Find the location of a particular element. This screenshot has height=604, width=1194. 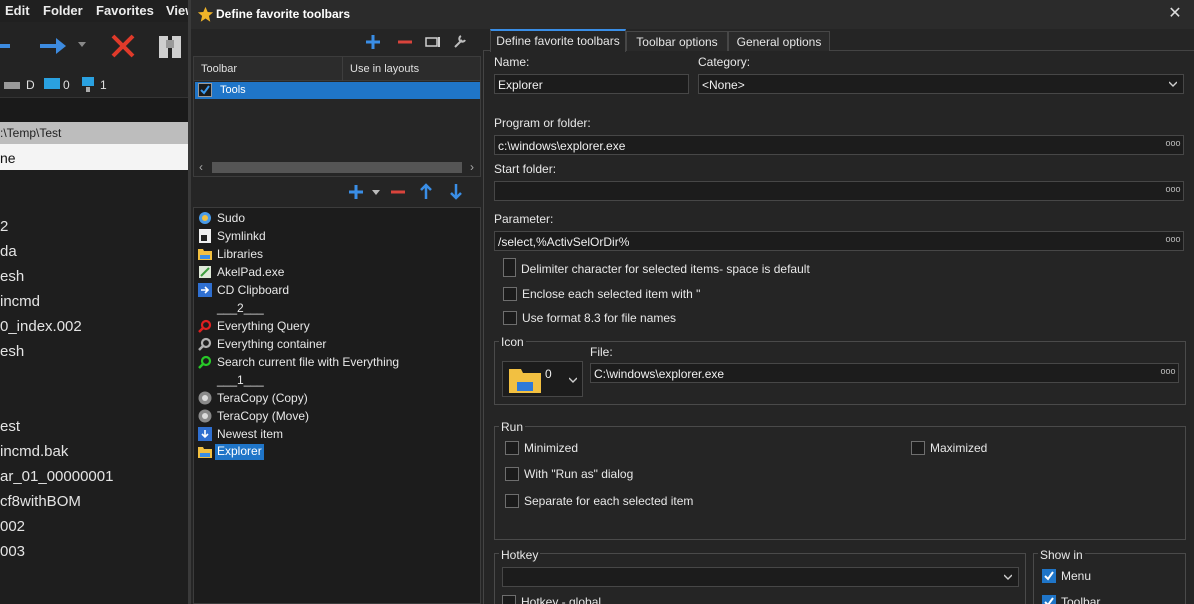

drive-d-icon is located at coordinates (12, 85).